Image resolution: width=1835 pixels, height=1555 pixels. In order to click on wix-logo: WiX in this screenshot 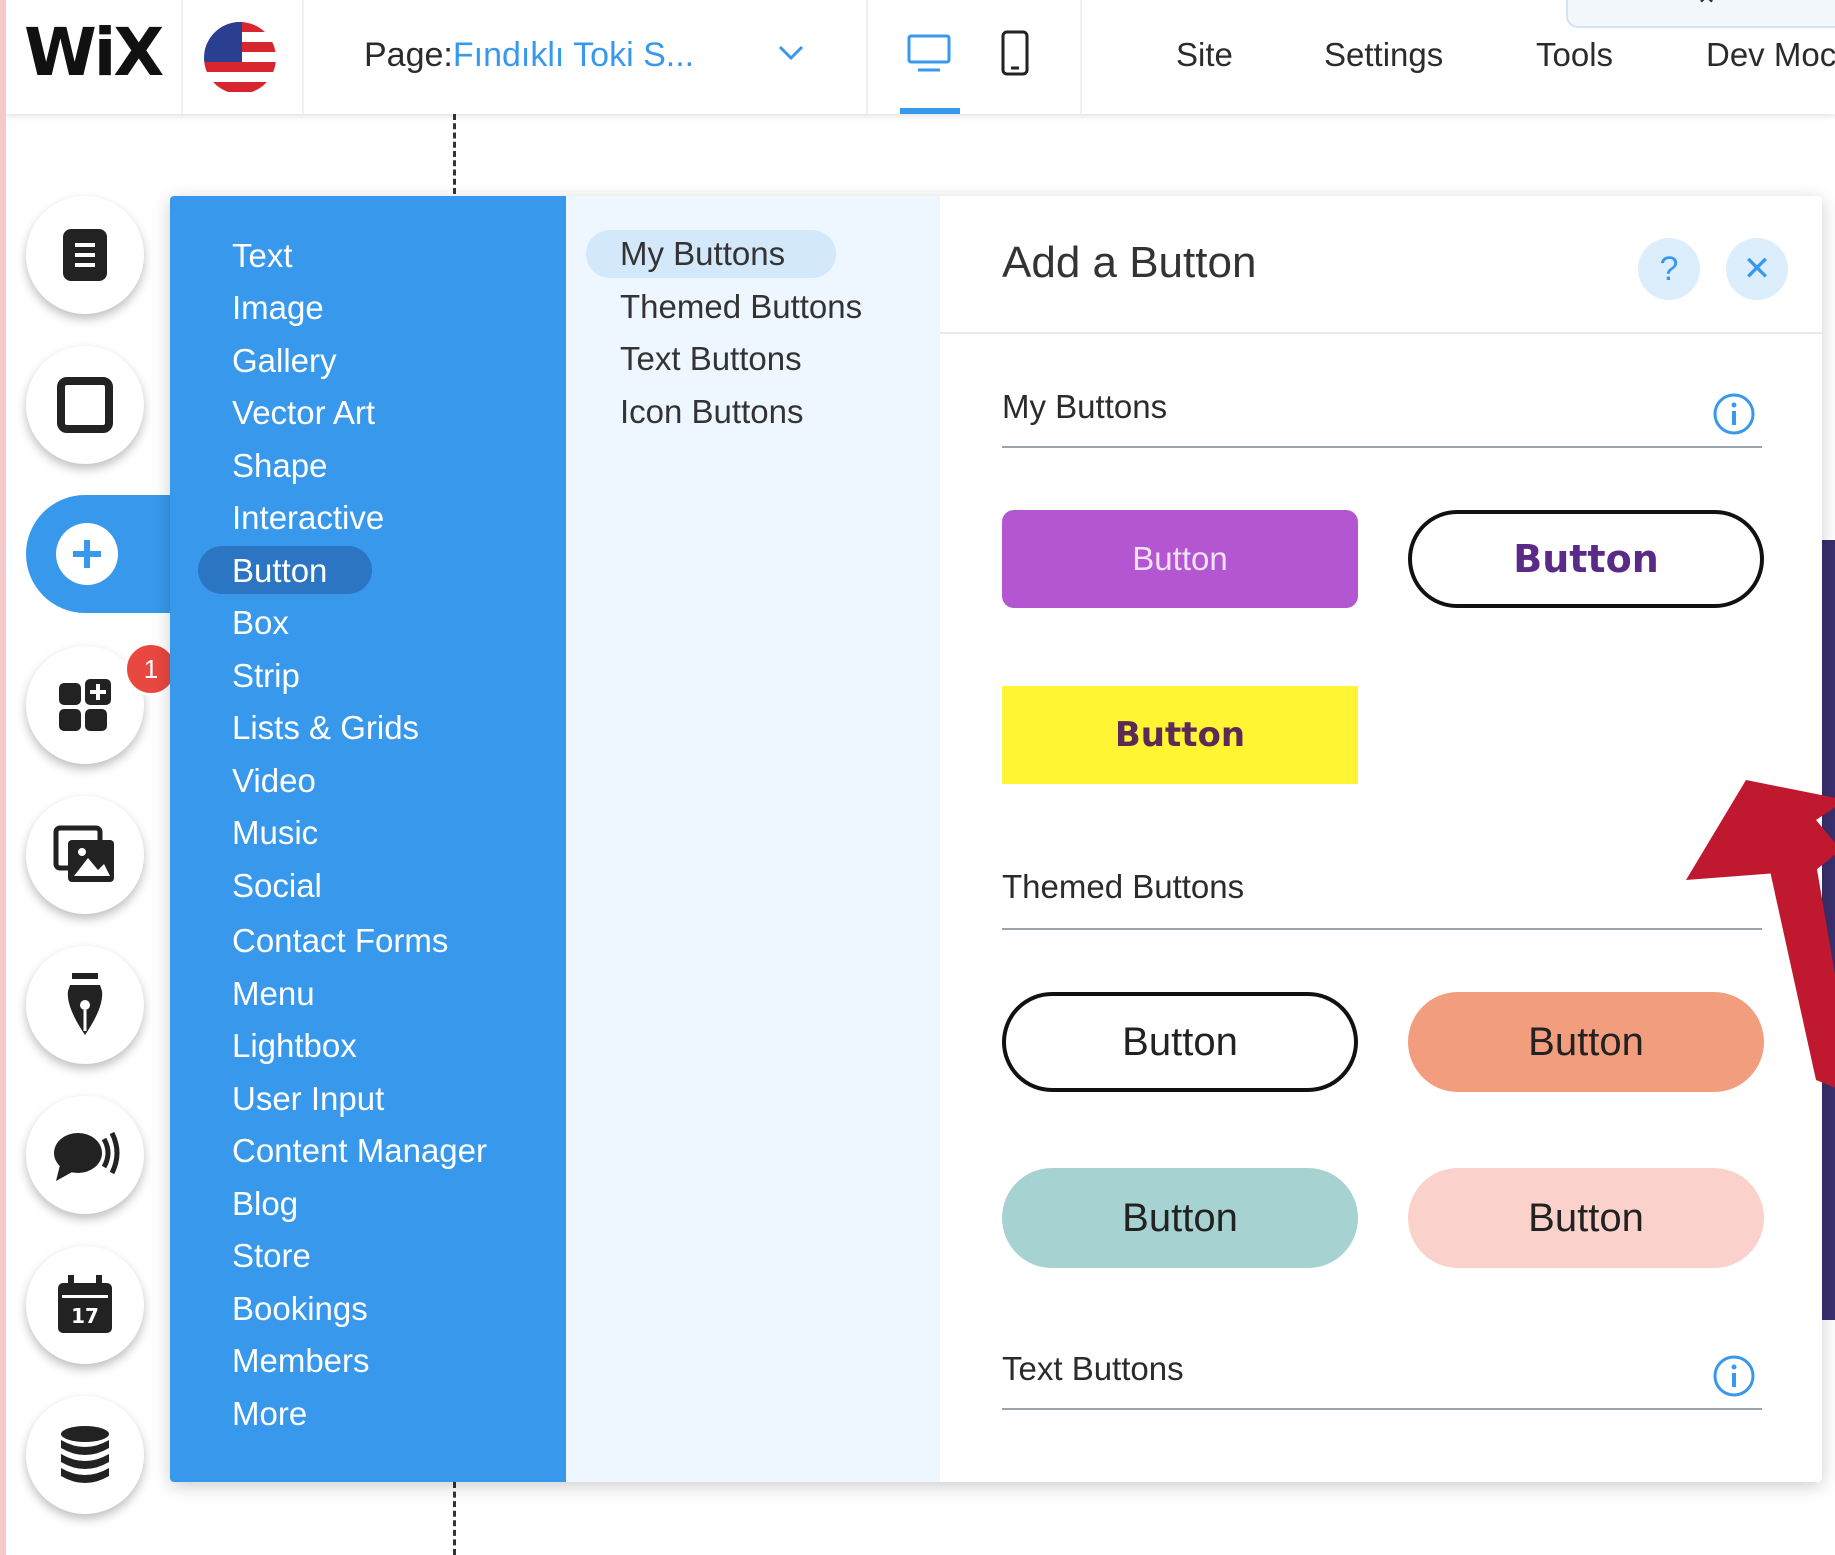, I will do `click(94, 52)`.